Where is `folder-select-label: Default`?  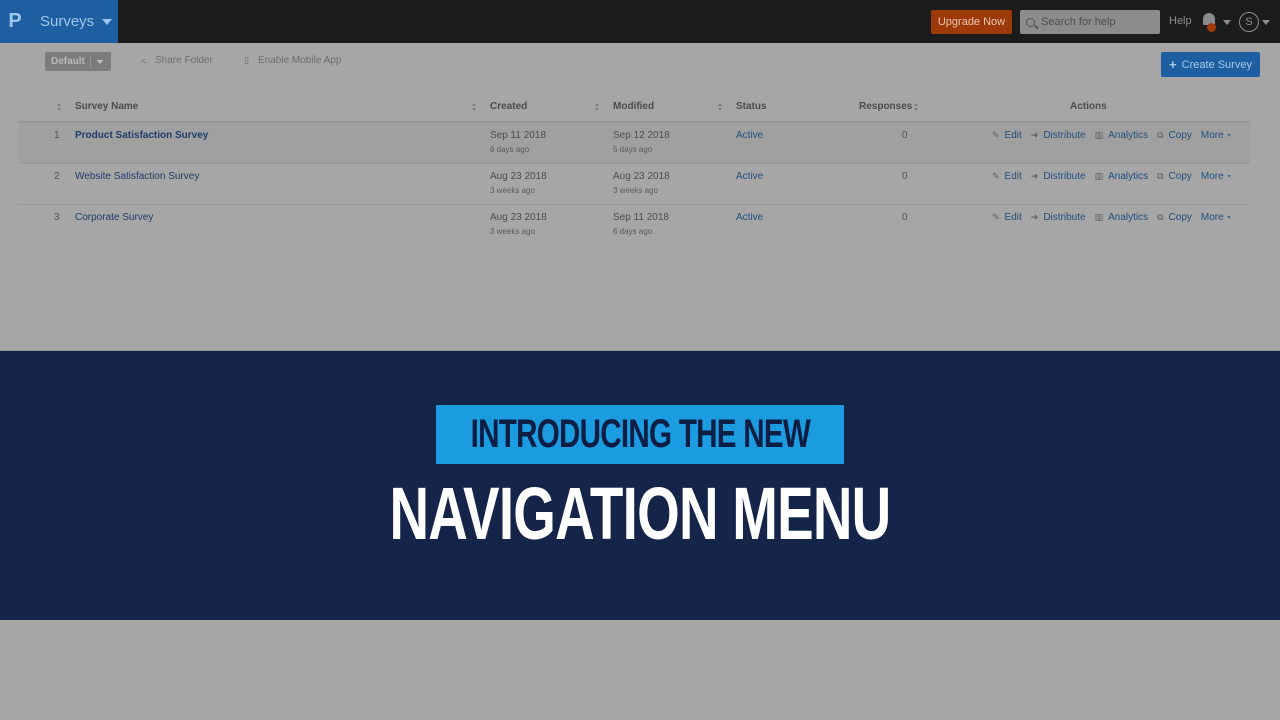 folder-select-label: Default is located at coordinates (68, 61).